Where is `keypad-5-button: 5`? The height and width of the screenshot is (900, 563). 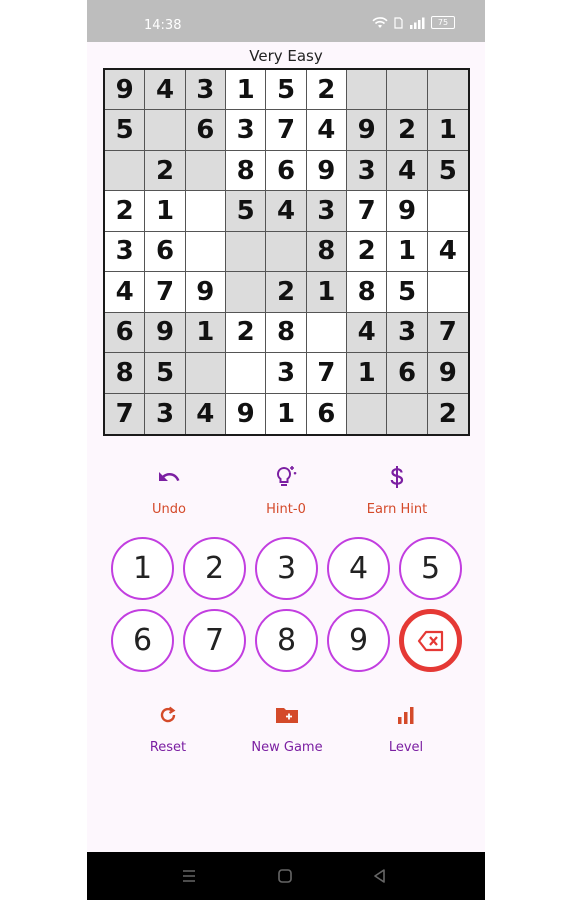
keypad-5-button: 5 is located at coordinates (430, 568).